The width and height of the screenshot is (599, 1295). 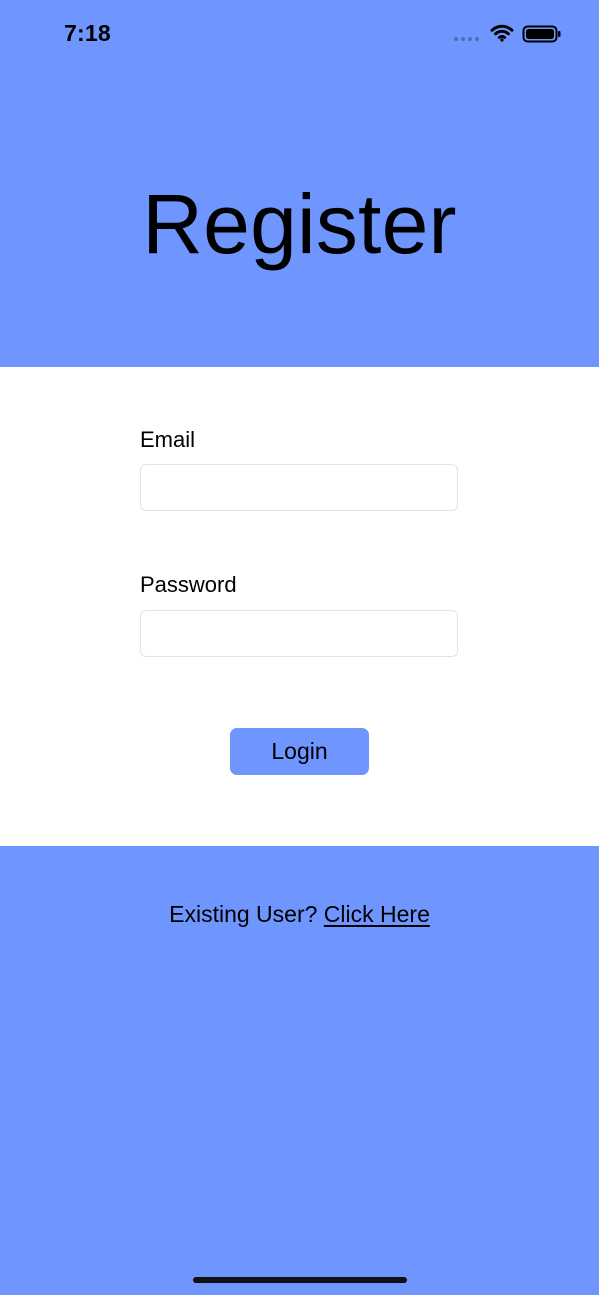 What do you see at coordinates (299, 32) in the screenshot?
I see `status-bar: 7:18` at bounding box center [299, 32].